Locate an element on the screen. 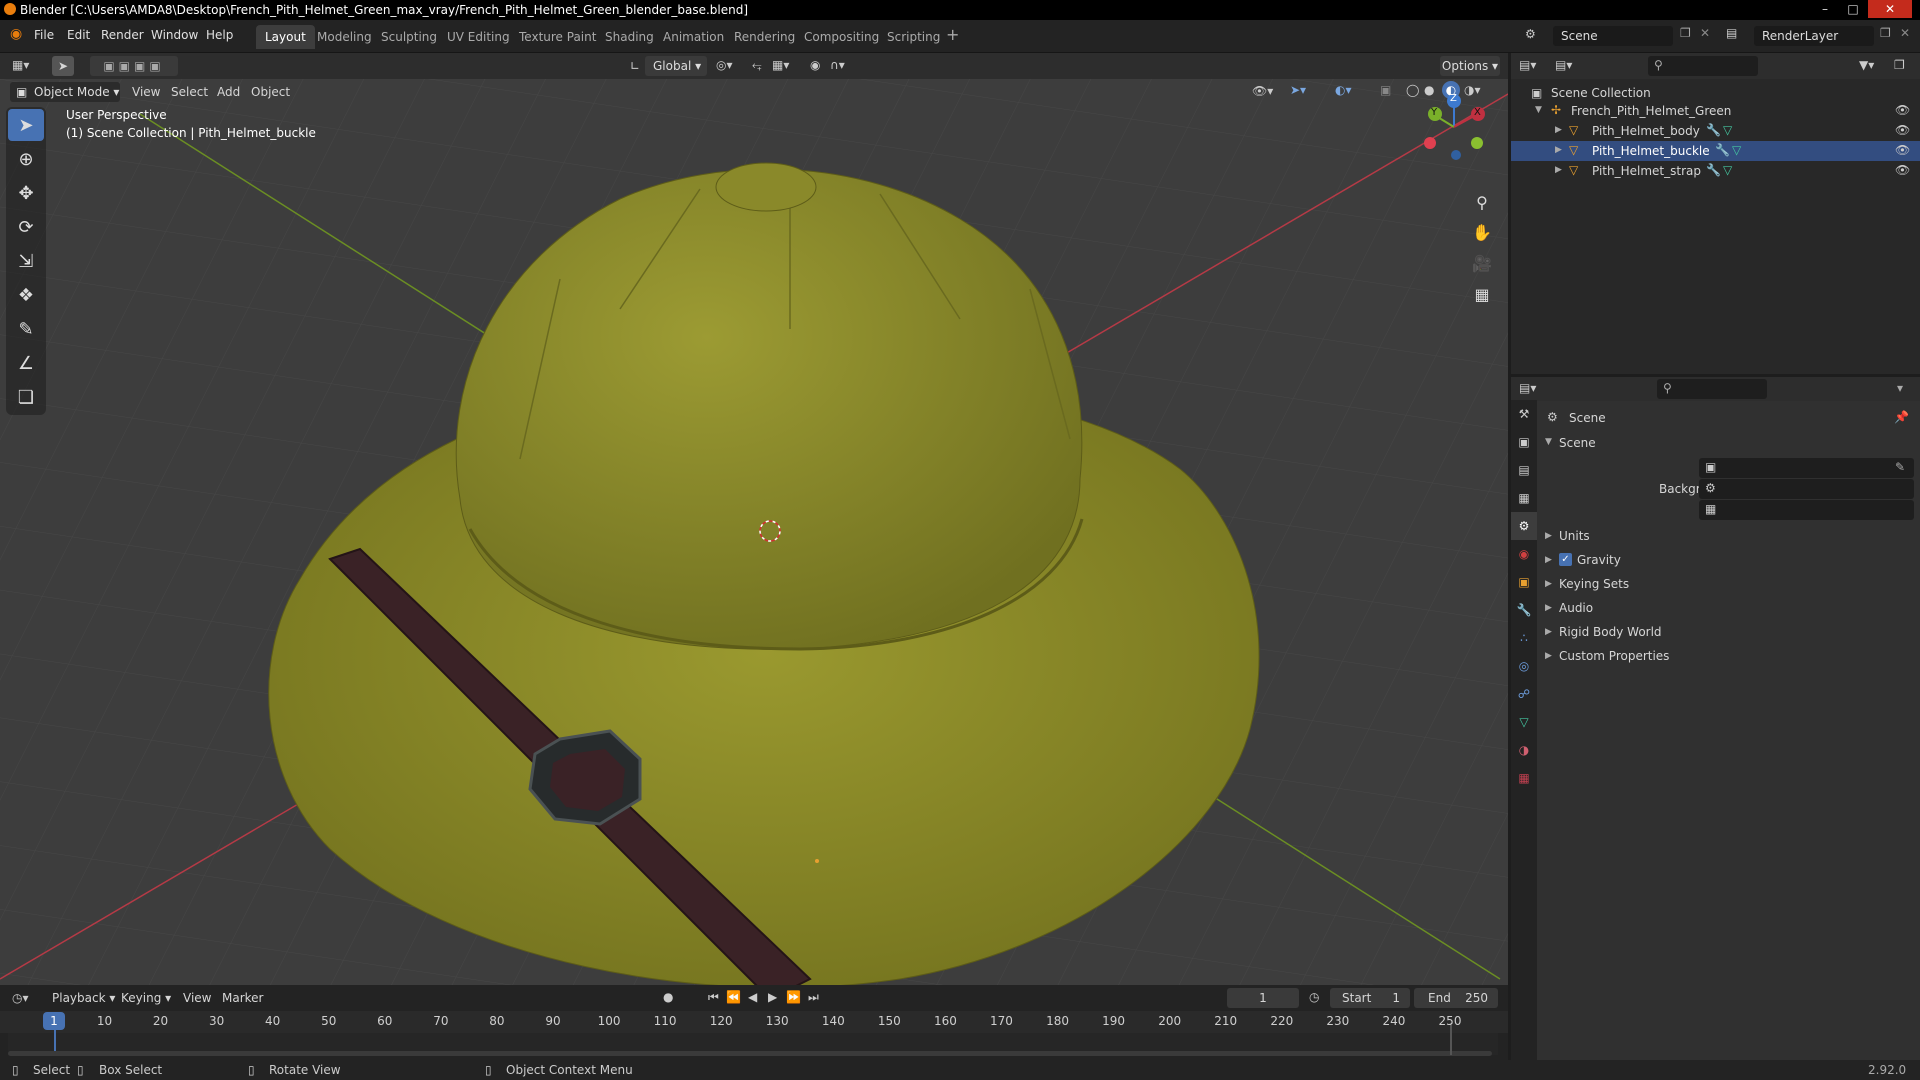  properties-search-input: ⚲ is located at coordinates (1712, 389).